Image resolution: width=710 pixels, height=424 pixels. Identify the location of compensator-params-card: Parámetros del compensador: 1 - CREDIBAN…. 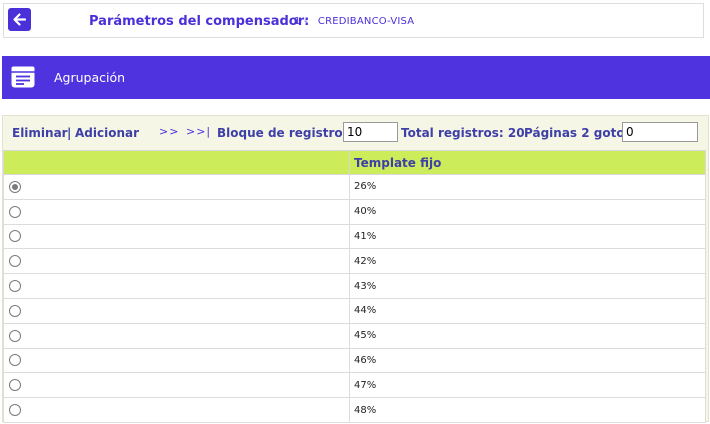
(353, 20).